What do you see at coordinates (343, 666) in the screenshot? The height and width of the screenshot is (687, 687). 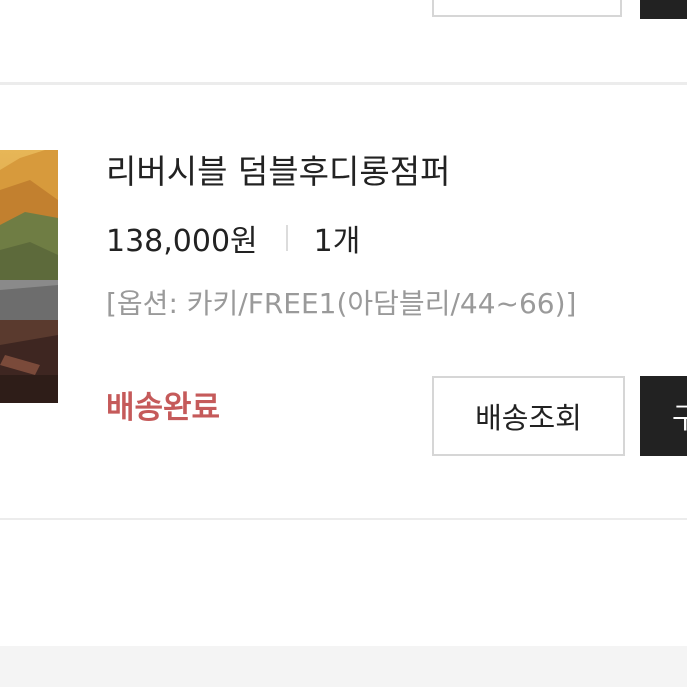 I see `bottom-section-background` at bounding box center [343, 666].